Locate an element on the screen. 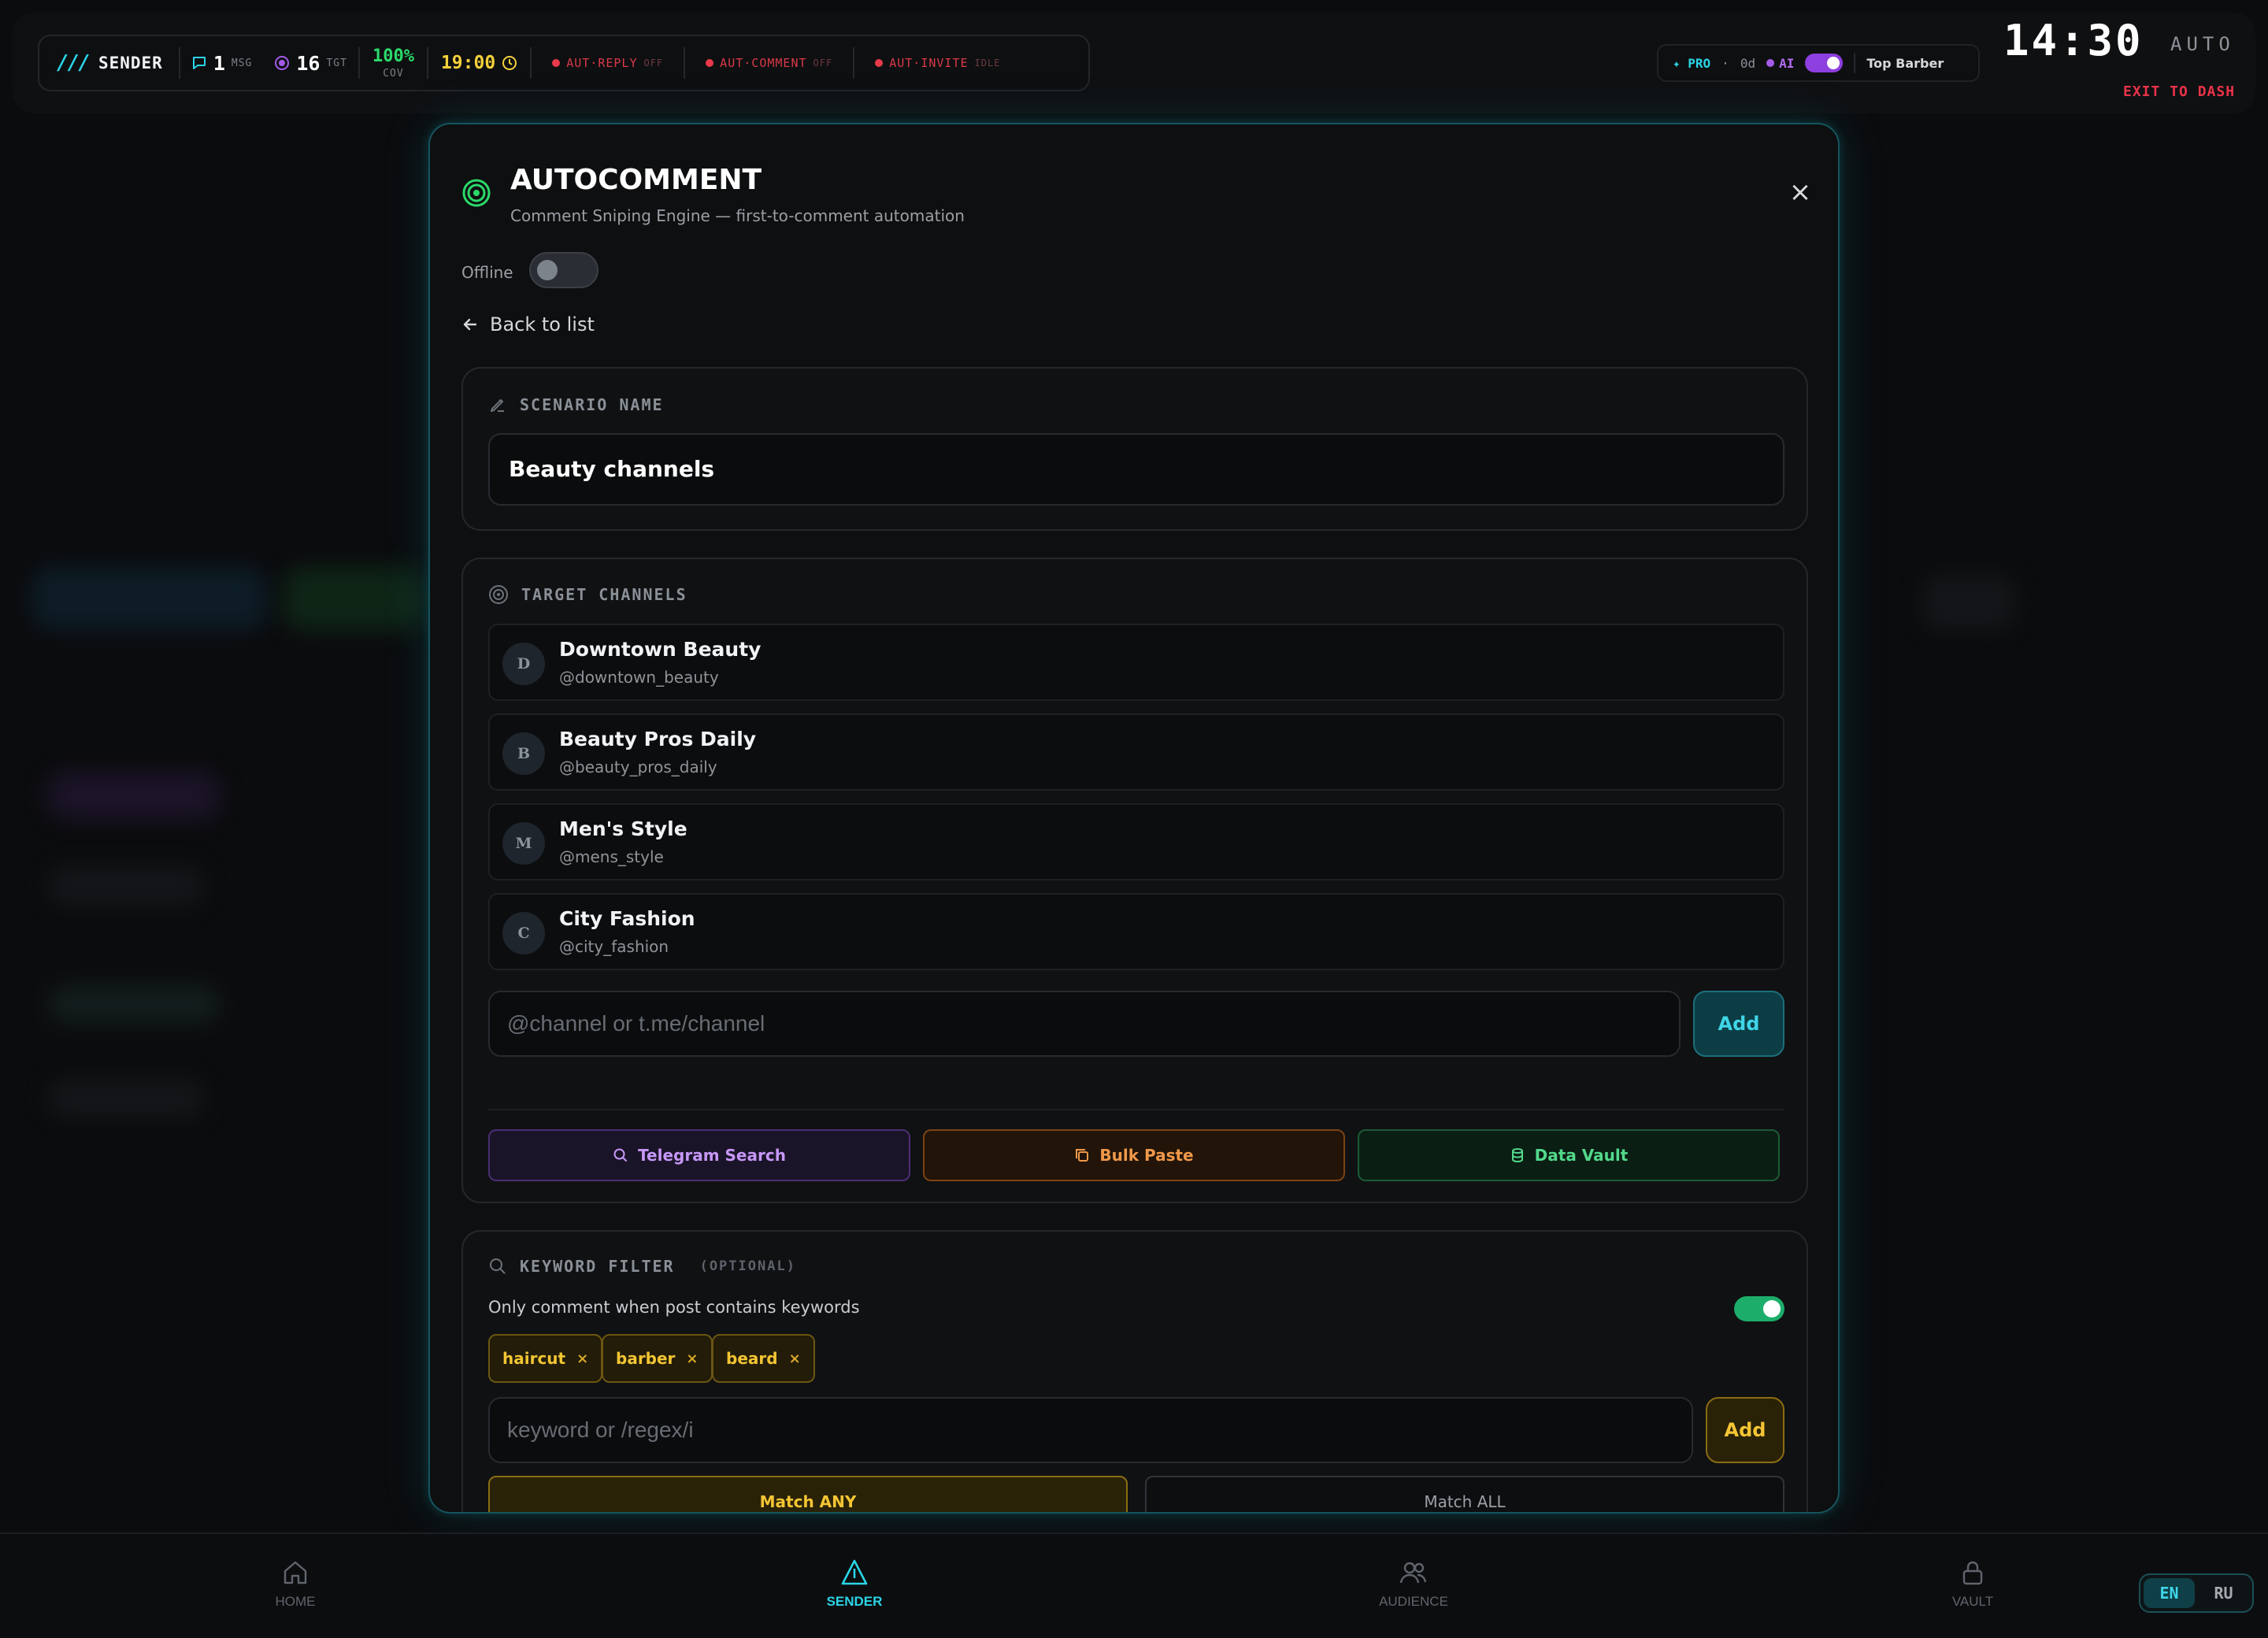 Image resolution: width=2268 pixels, height=1638 pixels. channel-input is located at coordinates (1084, 1024).